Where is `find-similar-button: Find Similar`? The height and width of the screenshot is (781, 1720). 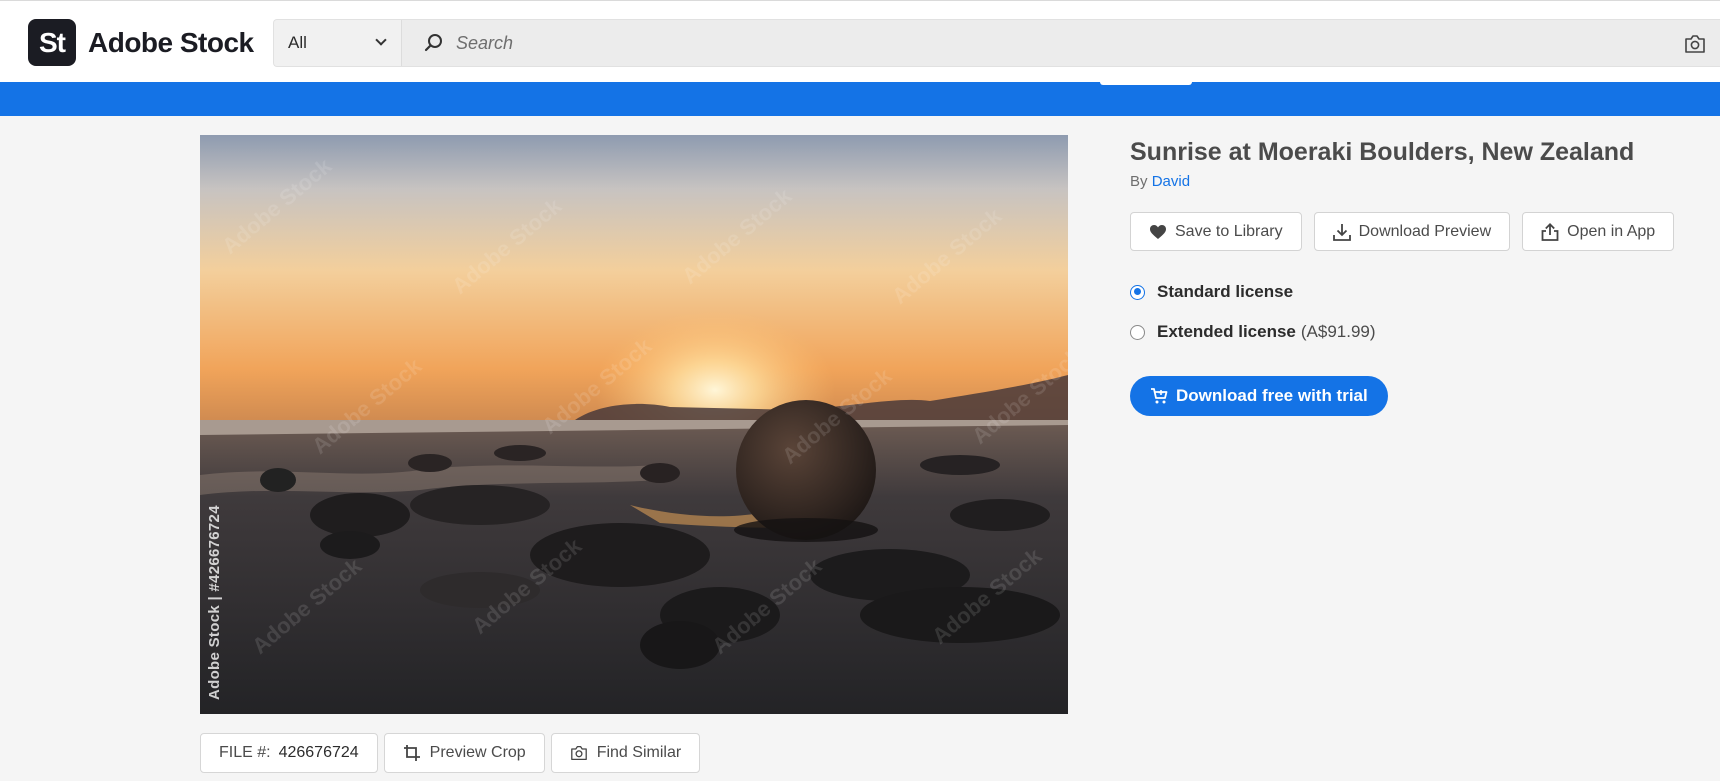 find-similar-button: Find Similar is located at coordinates (625, 753).